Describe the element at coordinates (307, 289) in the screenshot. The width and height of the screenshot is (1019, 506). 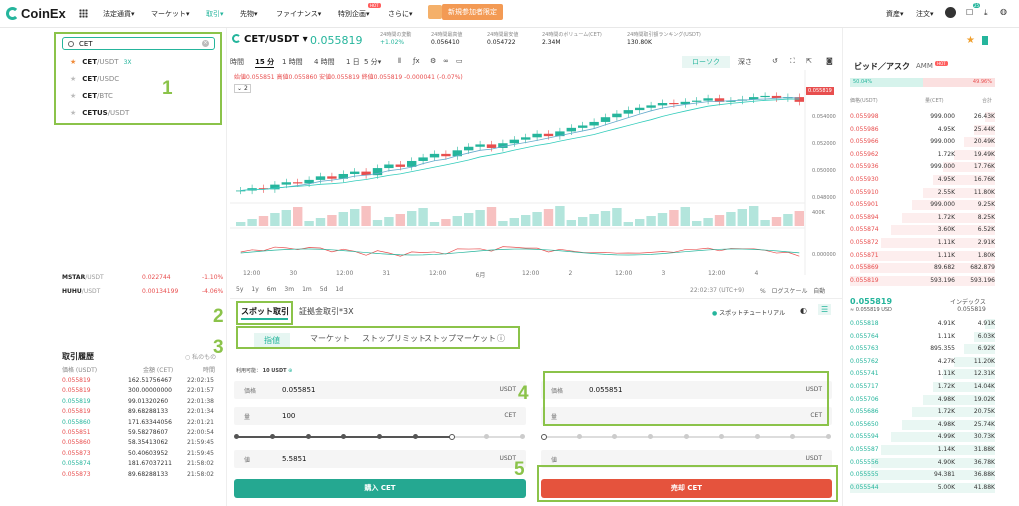
I see `range-1m: 1m` at that location.